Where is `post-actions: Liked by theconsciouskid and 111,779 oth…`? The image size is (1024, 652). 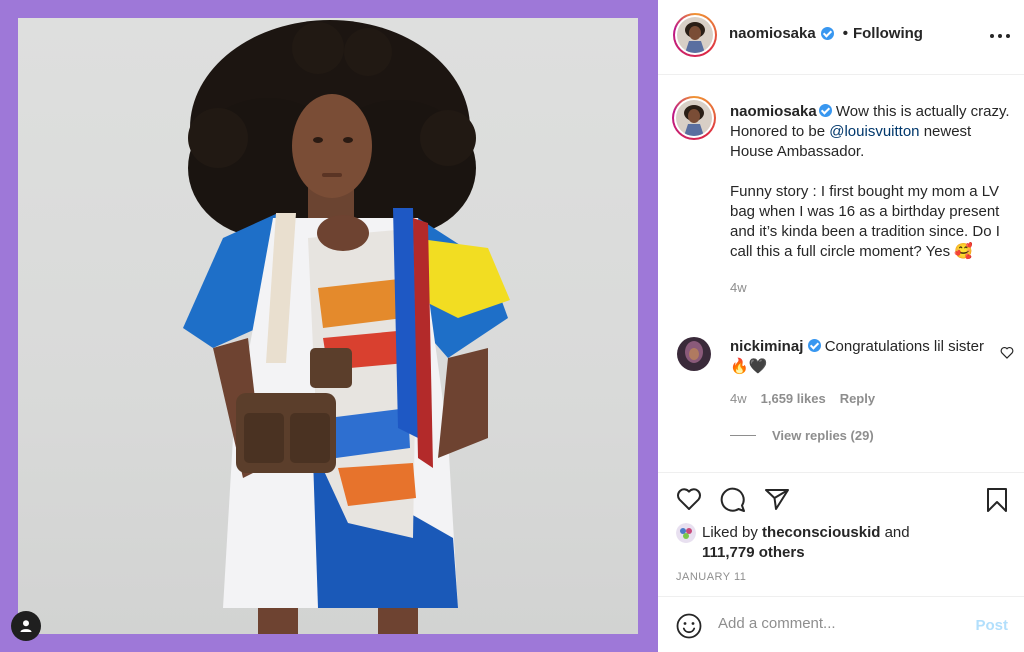
post-actions: Liked by theconsciouskid and 111,779 oth… is located at coordinates (841, 534).